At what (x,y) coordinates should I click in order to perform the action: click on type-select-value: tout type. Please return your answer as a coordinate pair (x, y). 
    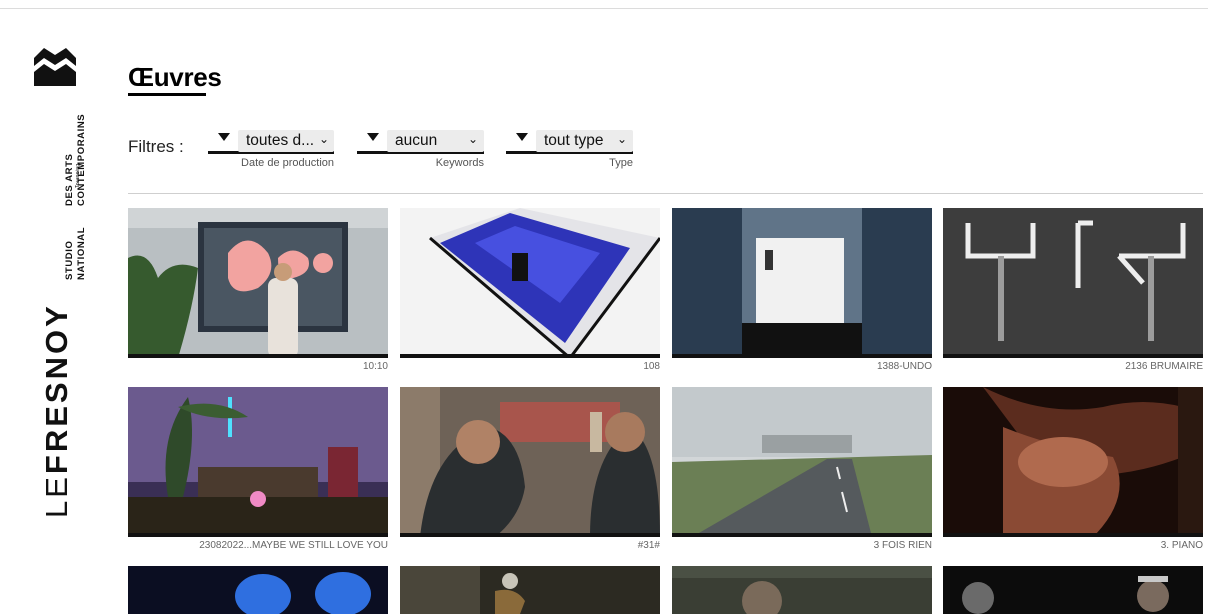
    Looking at the image, I should click on (574, 140).